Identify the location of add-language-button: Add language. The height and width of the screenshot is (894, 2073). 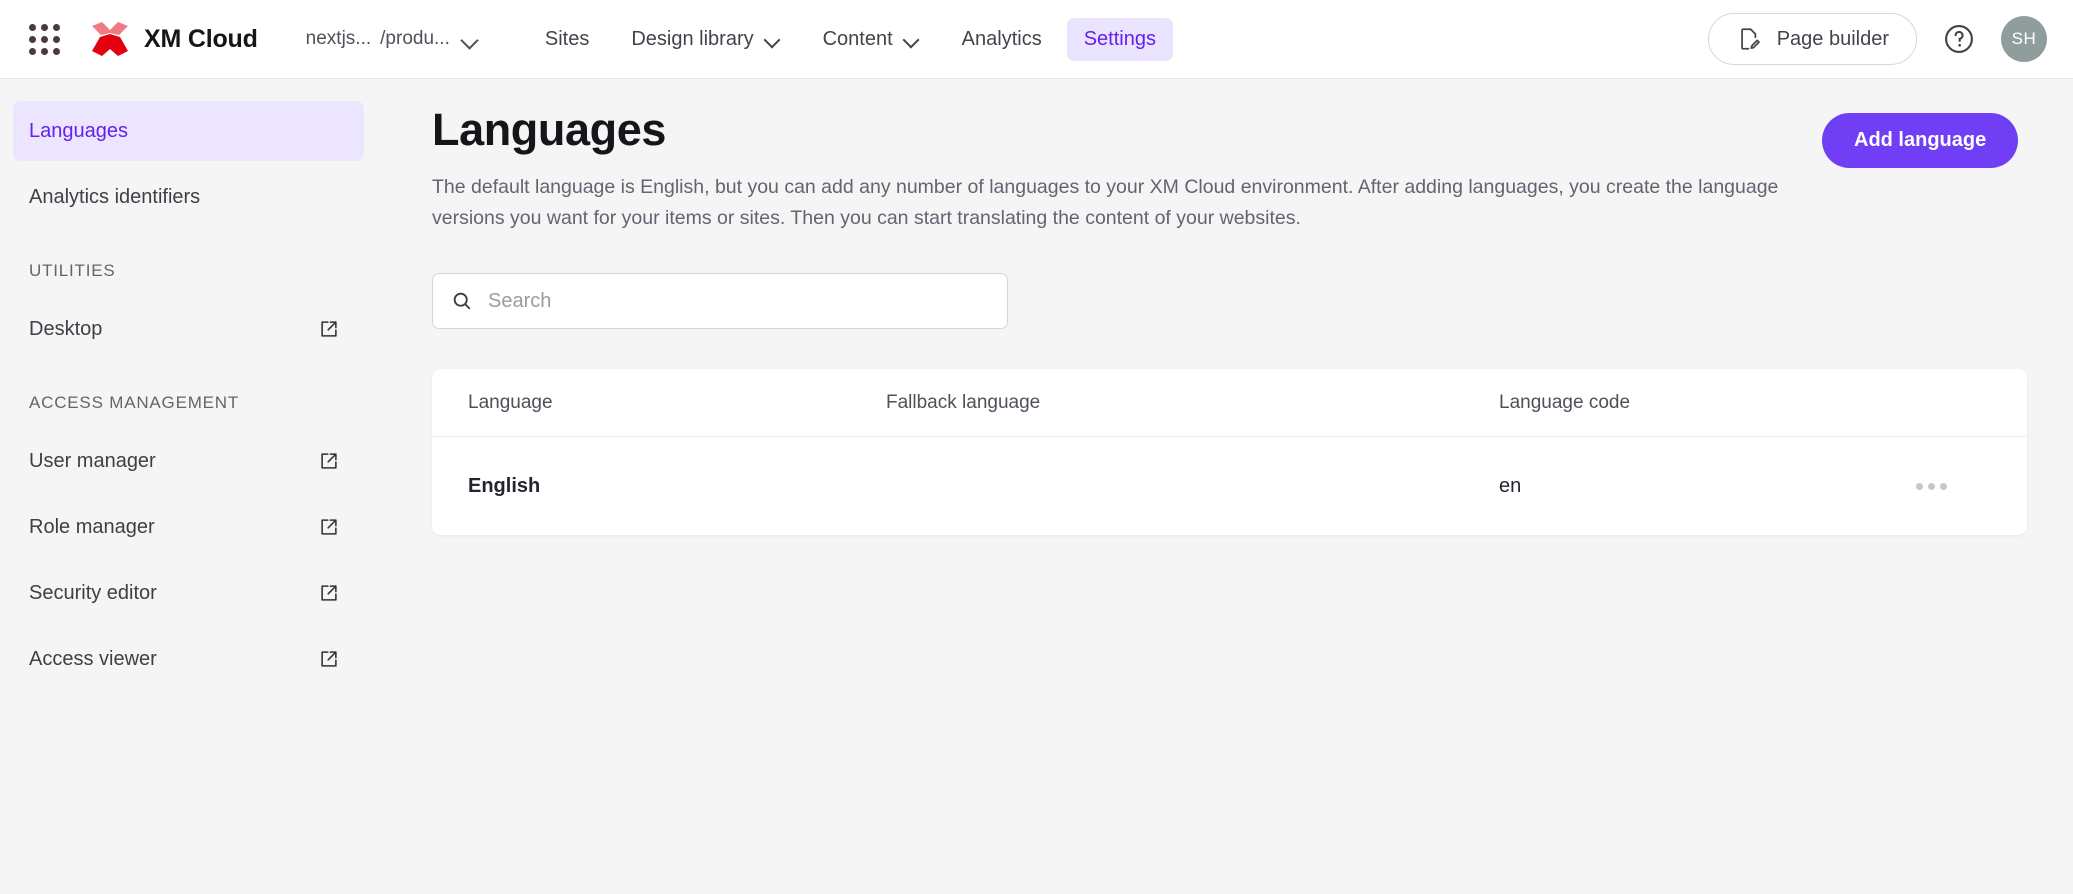
(1920, 140).